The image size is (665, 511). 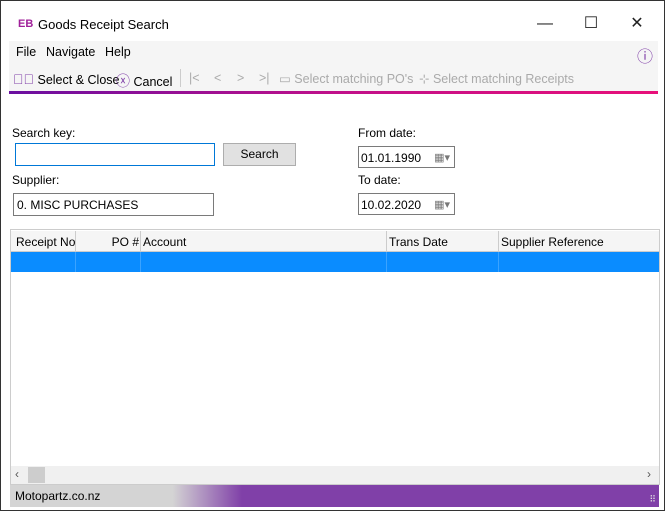 I want to click on supplier-label: Supplier:, so click(x=36, y=180).